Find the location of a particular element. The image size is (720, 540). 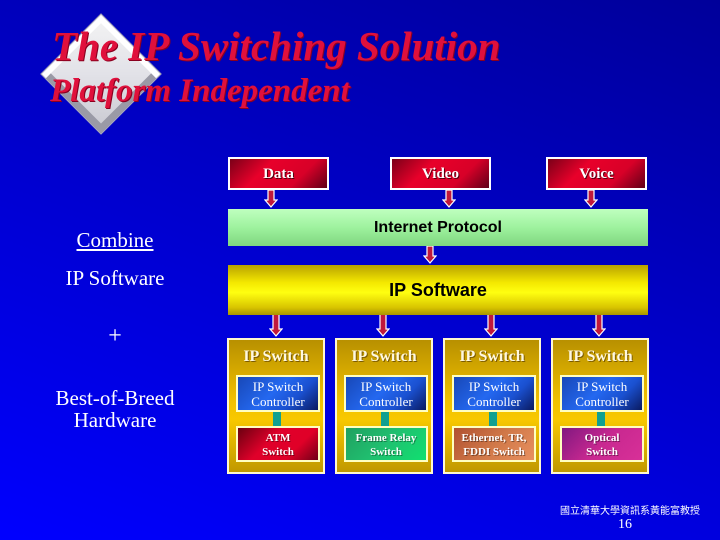

atm-switch-box: ATM Switch is located at coordinates (278, 444).